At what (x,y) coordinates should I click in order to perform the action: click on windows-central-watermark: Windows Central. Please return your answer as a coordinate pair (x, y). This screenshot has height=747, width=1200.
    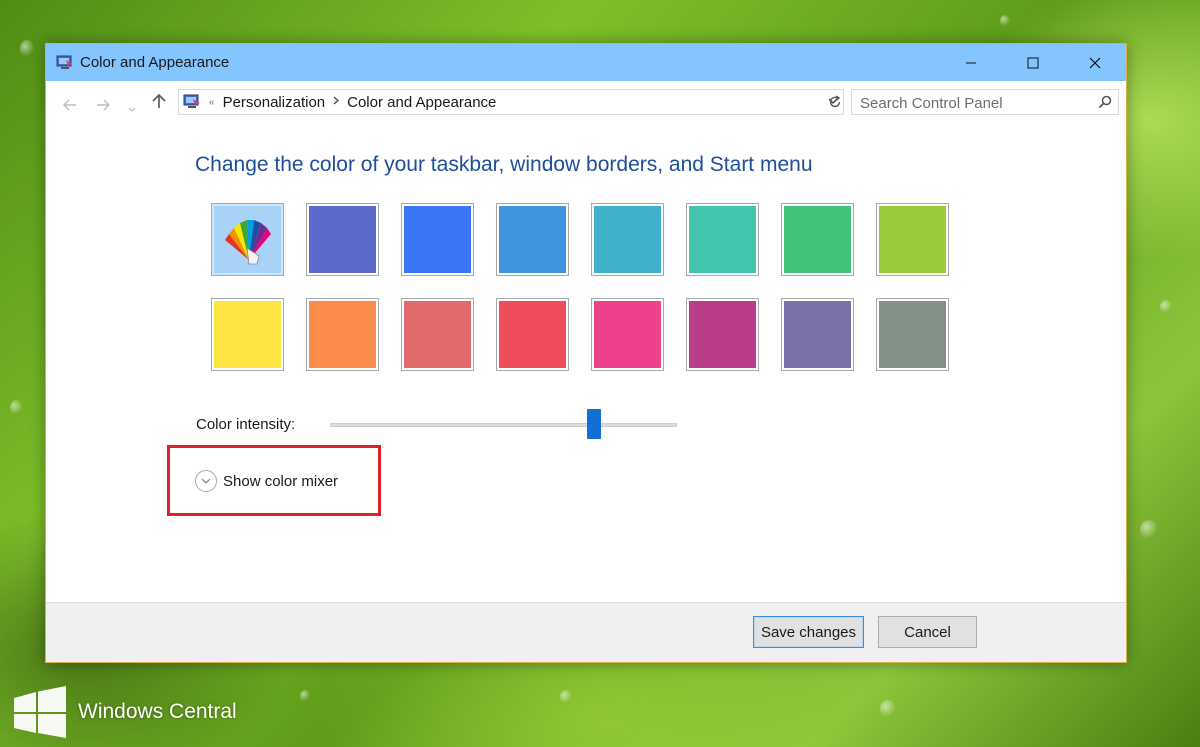
    Looking at the image, I should click on (124, 712).